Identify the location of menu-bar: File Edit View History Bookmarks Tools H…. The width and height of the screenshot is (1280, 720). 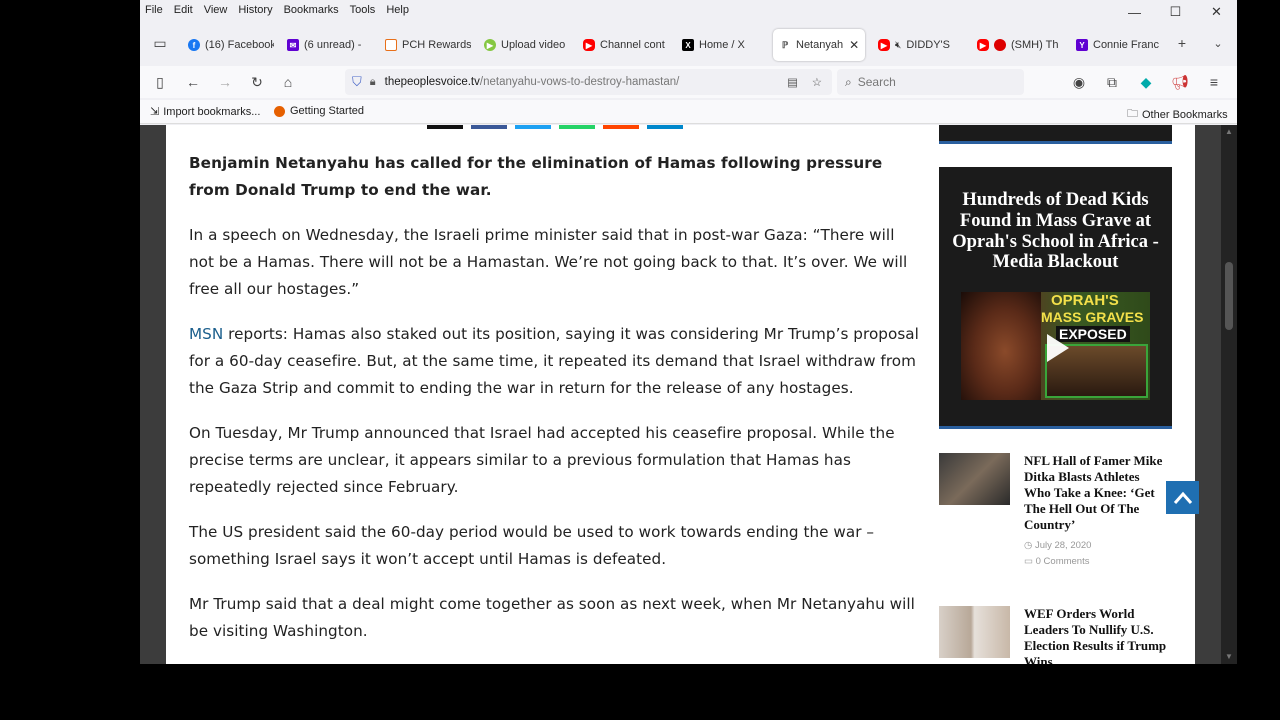
(688, 10).